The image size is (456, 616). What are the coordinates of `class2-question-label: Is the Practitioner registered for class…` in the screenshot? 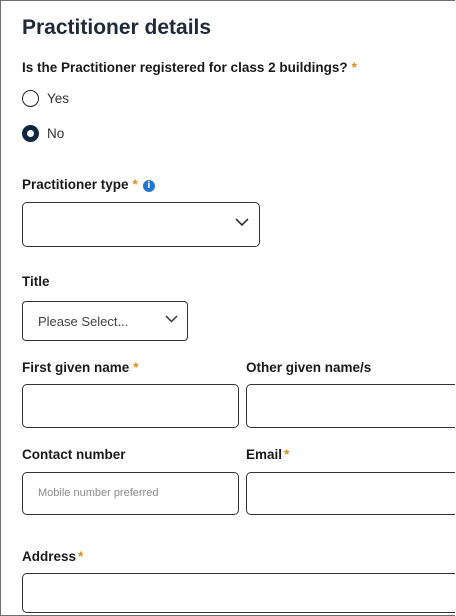 It's located at (189, 67).